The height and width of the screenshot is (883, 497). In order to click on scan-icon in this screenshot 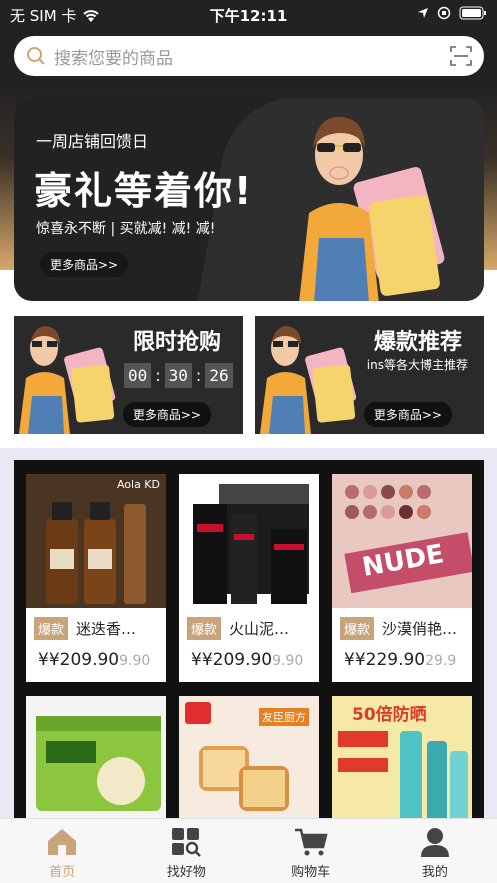, I will do `click(461, 56)`.